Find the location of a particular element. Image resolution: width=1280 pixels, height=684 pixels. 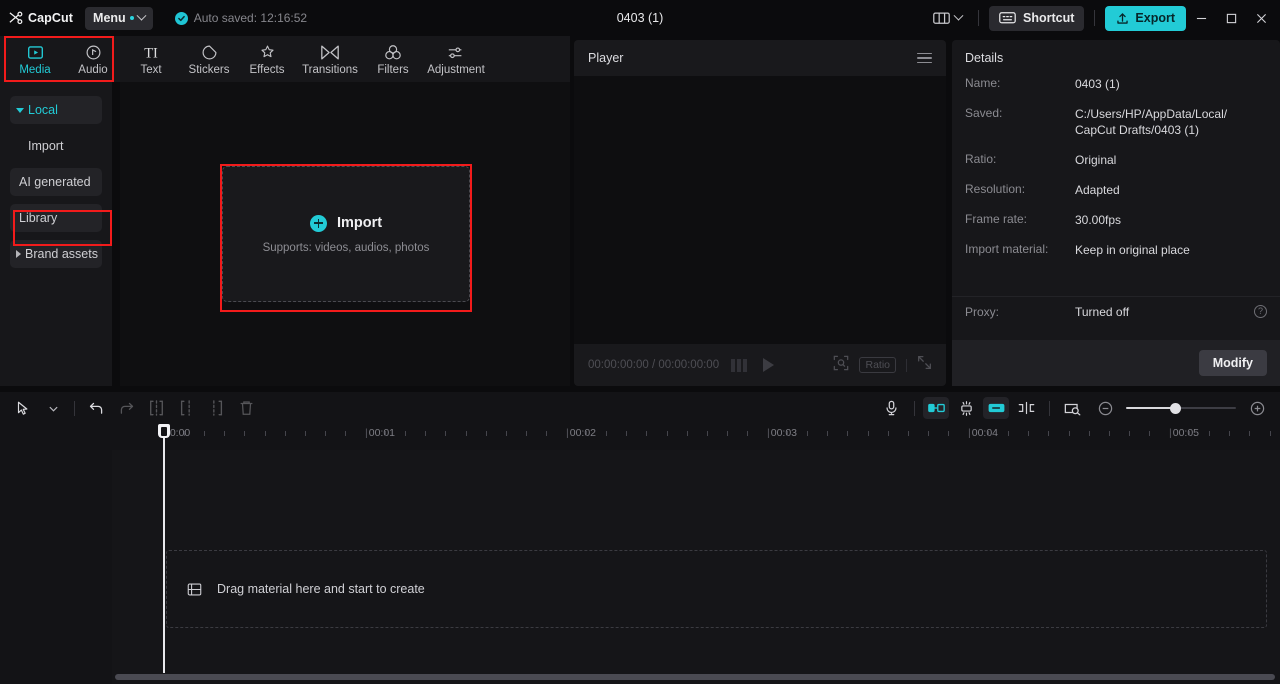

modify-button: Modify is located at coordinates (1232, 363).